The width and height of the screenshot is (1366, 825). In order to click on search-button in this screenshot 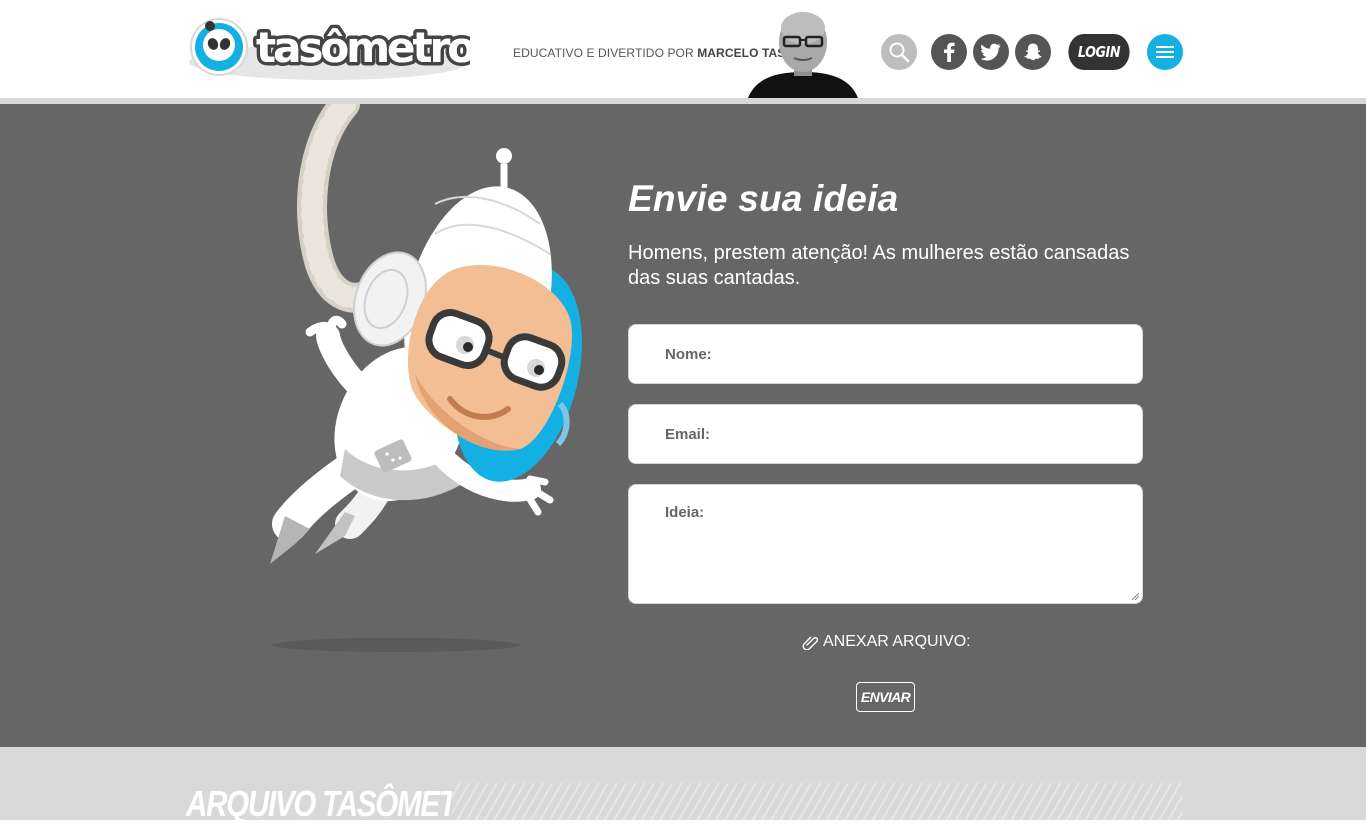, I will do `click(899, 52)`.